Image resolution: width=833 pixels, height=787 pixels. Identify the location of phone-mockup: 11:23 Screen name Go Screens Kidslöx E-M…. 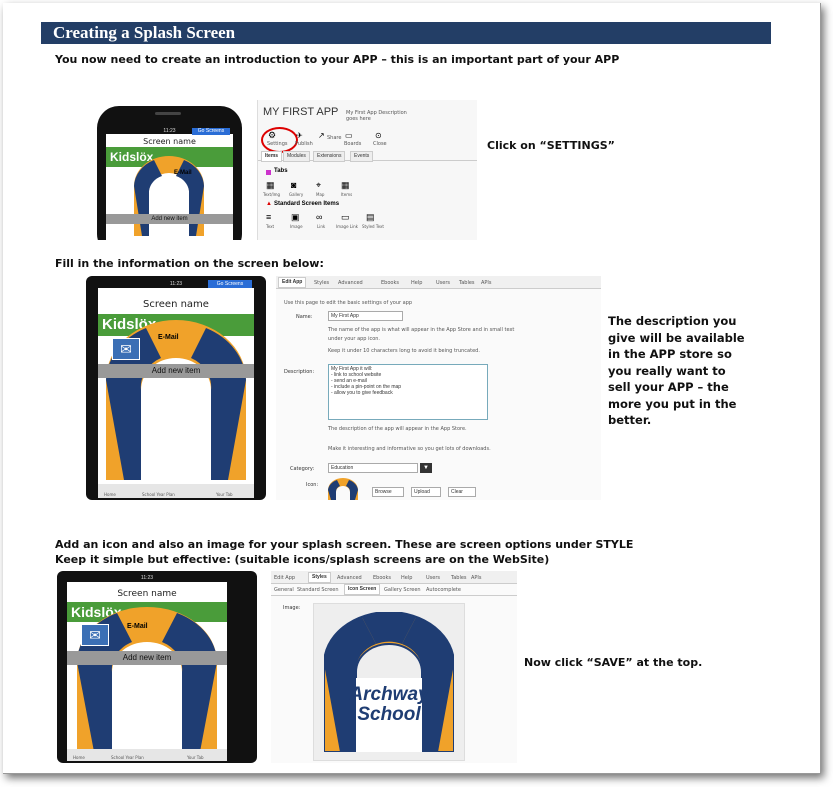
(169, 173).